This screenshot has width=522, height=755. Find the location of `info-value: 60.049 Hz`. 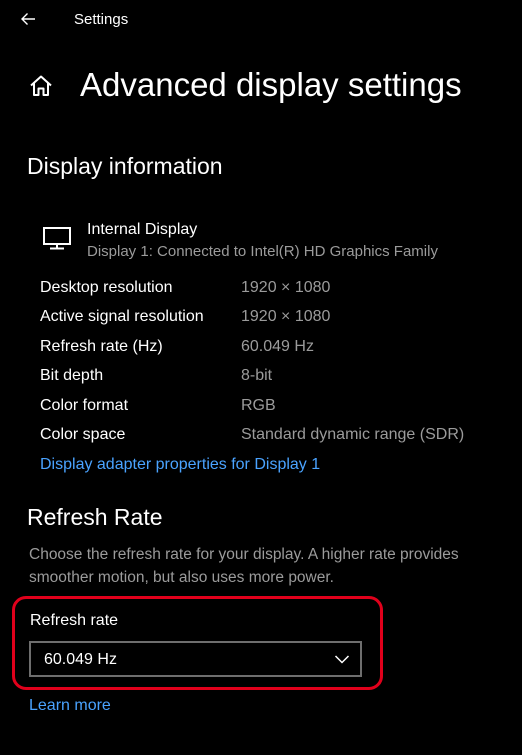

info-value: 60.049 Hz is located at coordinates (277, 346).